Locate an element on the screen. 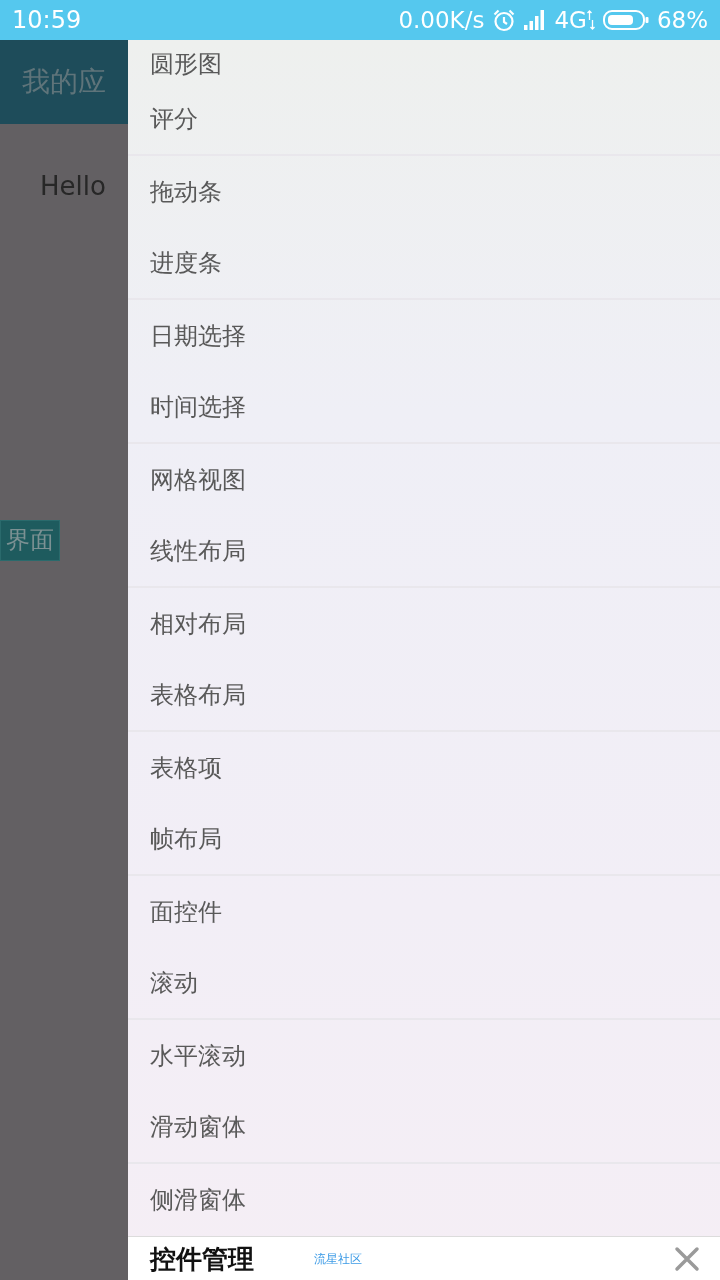 Image resolution: width=720 pixels, height=1280 pixels. hello-text: Hello is located at coordinates (73, 186).